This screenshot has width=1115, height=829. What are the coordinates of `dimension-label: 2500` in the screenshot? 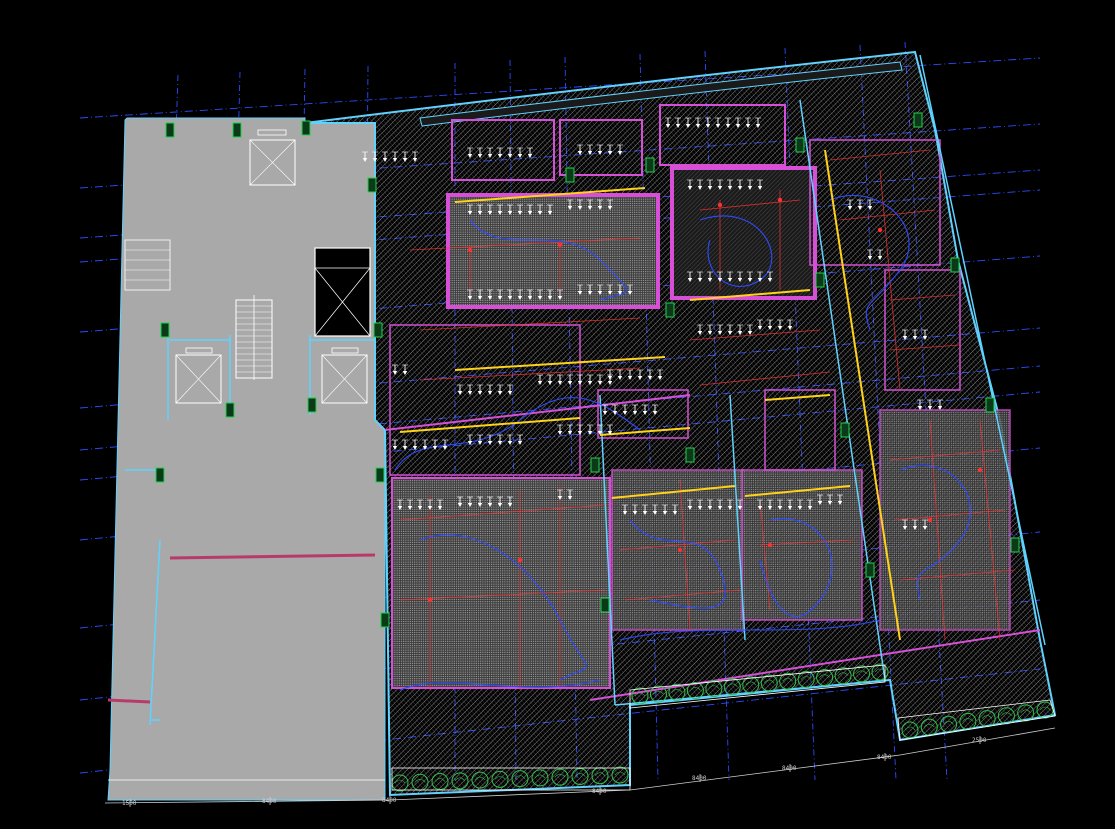 It's located at (979, 740).